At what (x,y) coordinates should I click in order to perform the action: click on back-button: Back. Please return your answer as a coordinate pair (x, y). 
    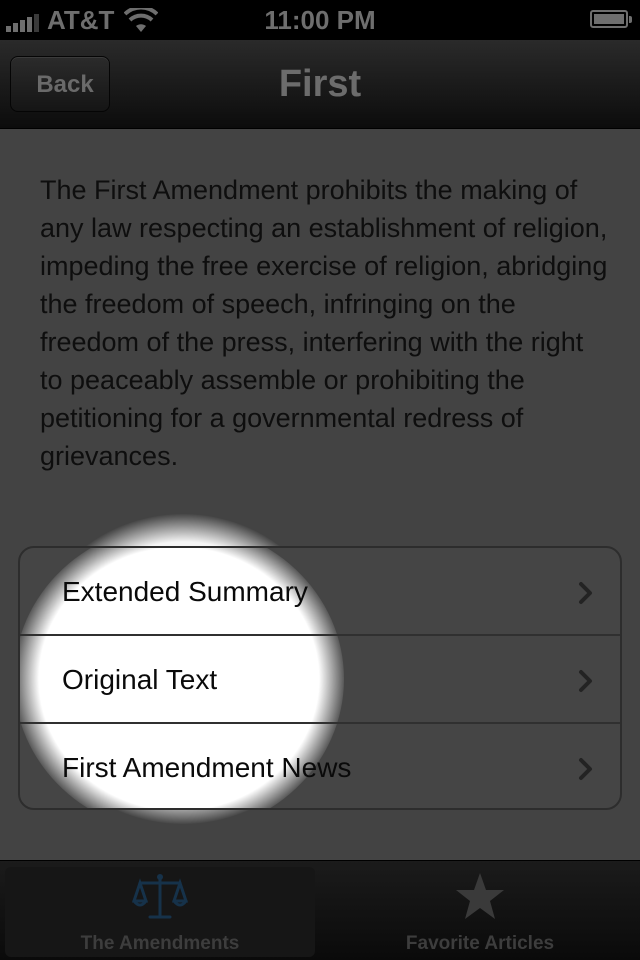
    Looking at the image, I should click on (60, 84).